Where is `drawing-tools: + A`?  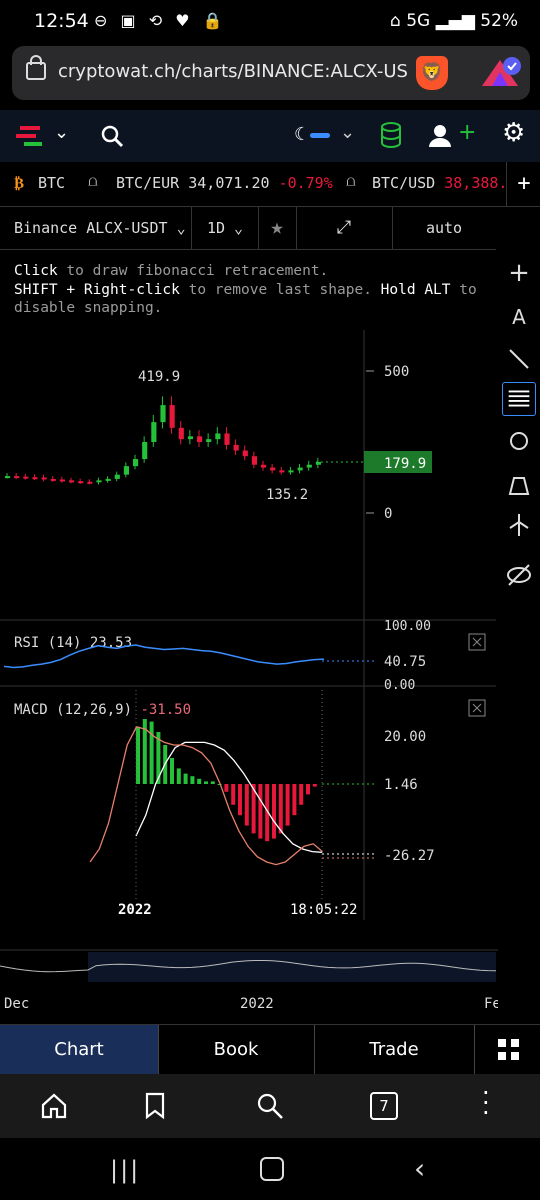
drawing-tools: + A is located at coordinates (519, 625).